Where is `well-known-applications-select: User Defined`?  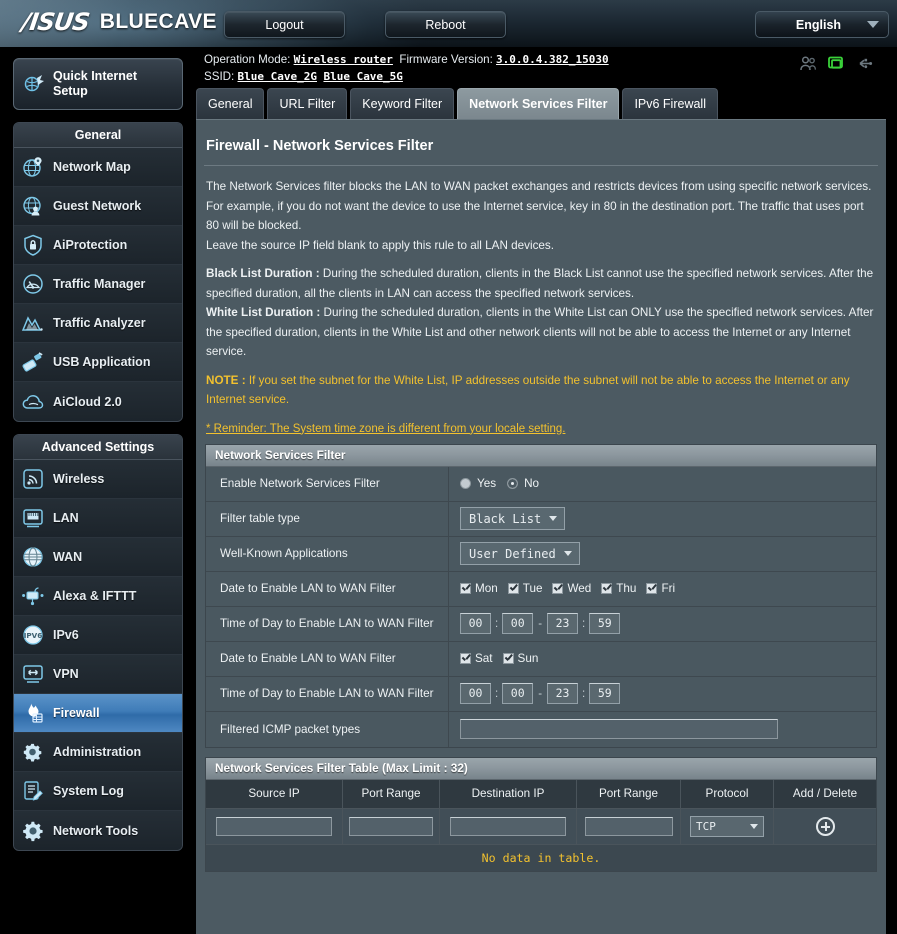 well-known-applications-select: User Defined is located at coordinates (520, 553).